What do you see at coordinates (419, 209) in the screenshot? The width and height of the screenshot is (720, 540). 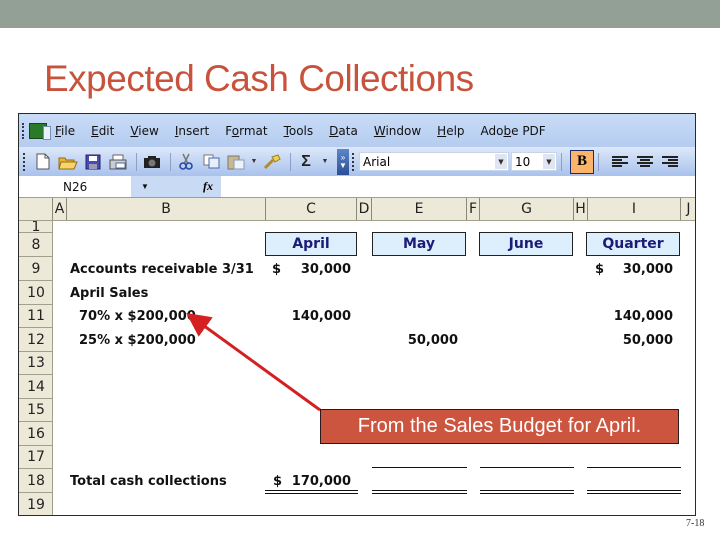 I see `column-header-e: E` at bounding box center [419, 209].